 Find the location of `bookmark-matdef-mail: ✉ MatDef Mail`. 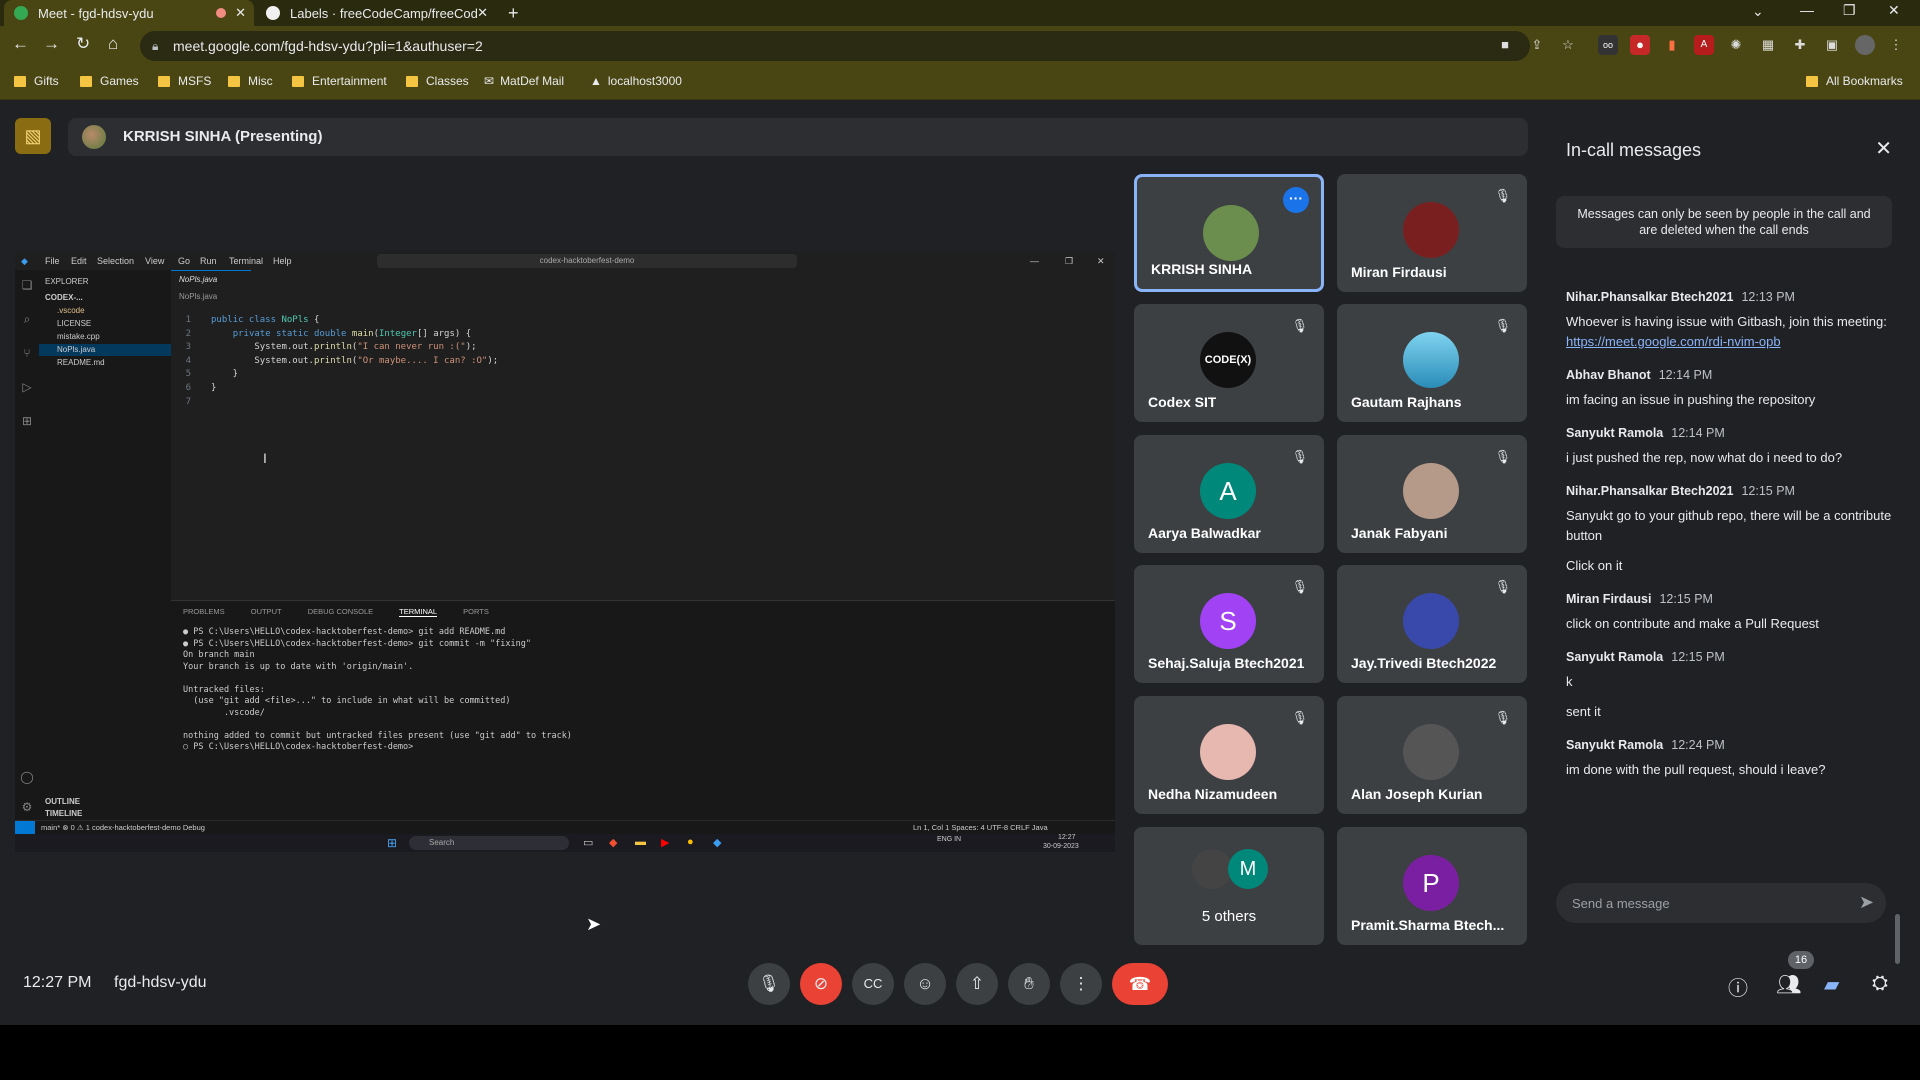

bookmark-matdef-mail: ✉ MatDef Mail is located at coordinates (524, 81).